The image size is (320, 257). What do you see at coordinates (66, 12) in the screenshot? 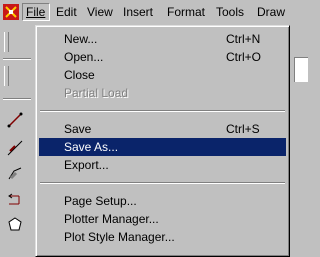
I see `menu-edit: Edit` at bounding box center [66, 12].